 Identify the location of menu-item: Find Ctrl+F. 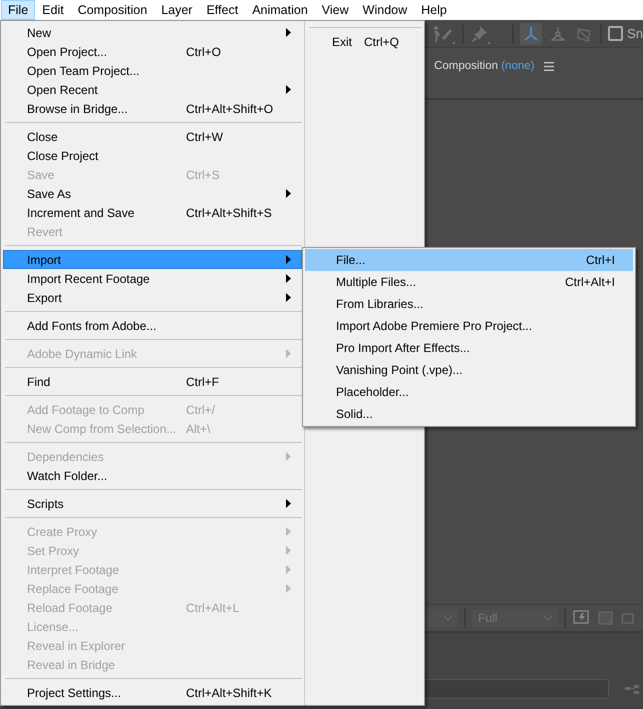
(152, 381).